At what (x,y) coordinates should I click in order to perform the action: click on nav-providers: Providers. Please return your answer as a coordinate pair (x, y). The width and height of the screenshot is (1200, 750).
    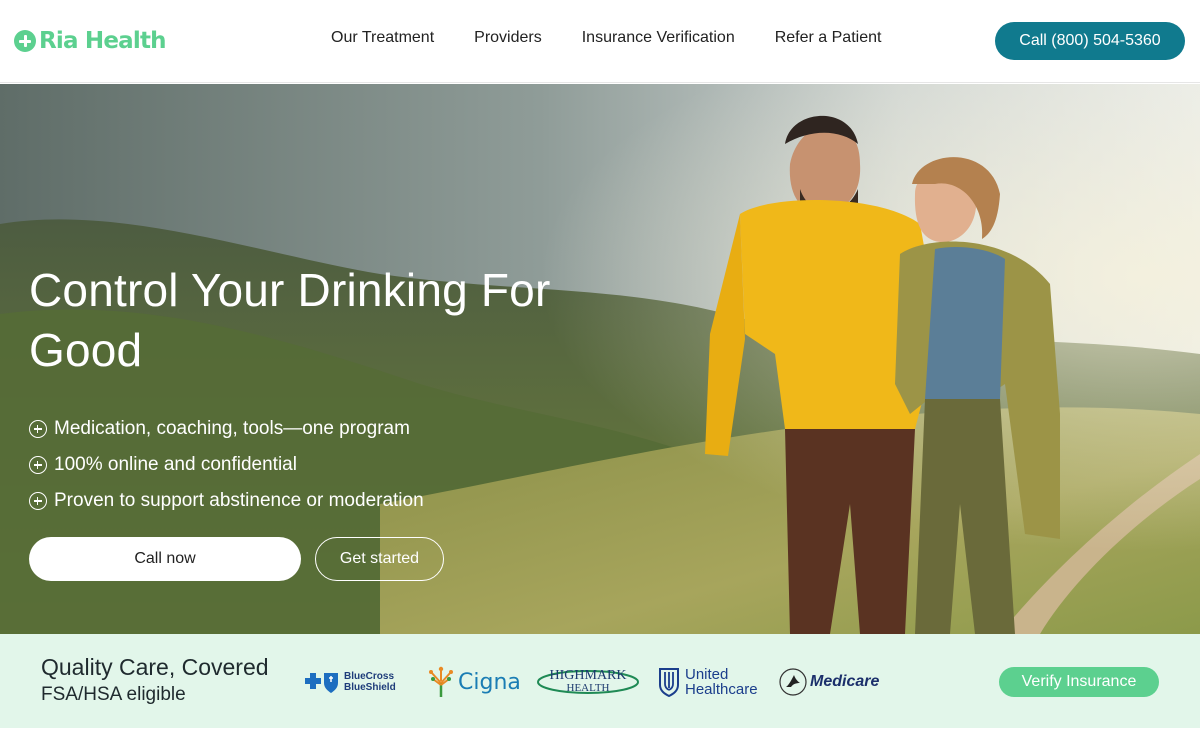
    Looking at the image, I should click on (508, 38).